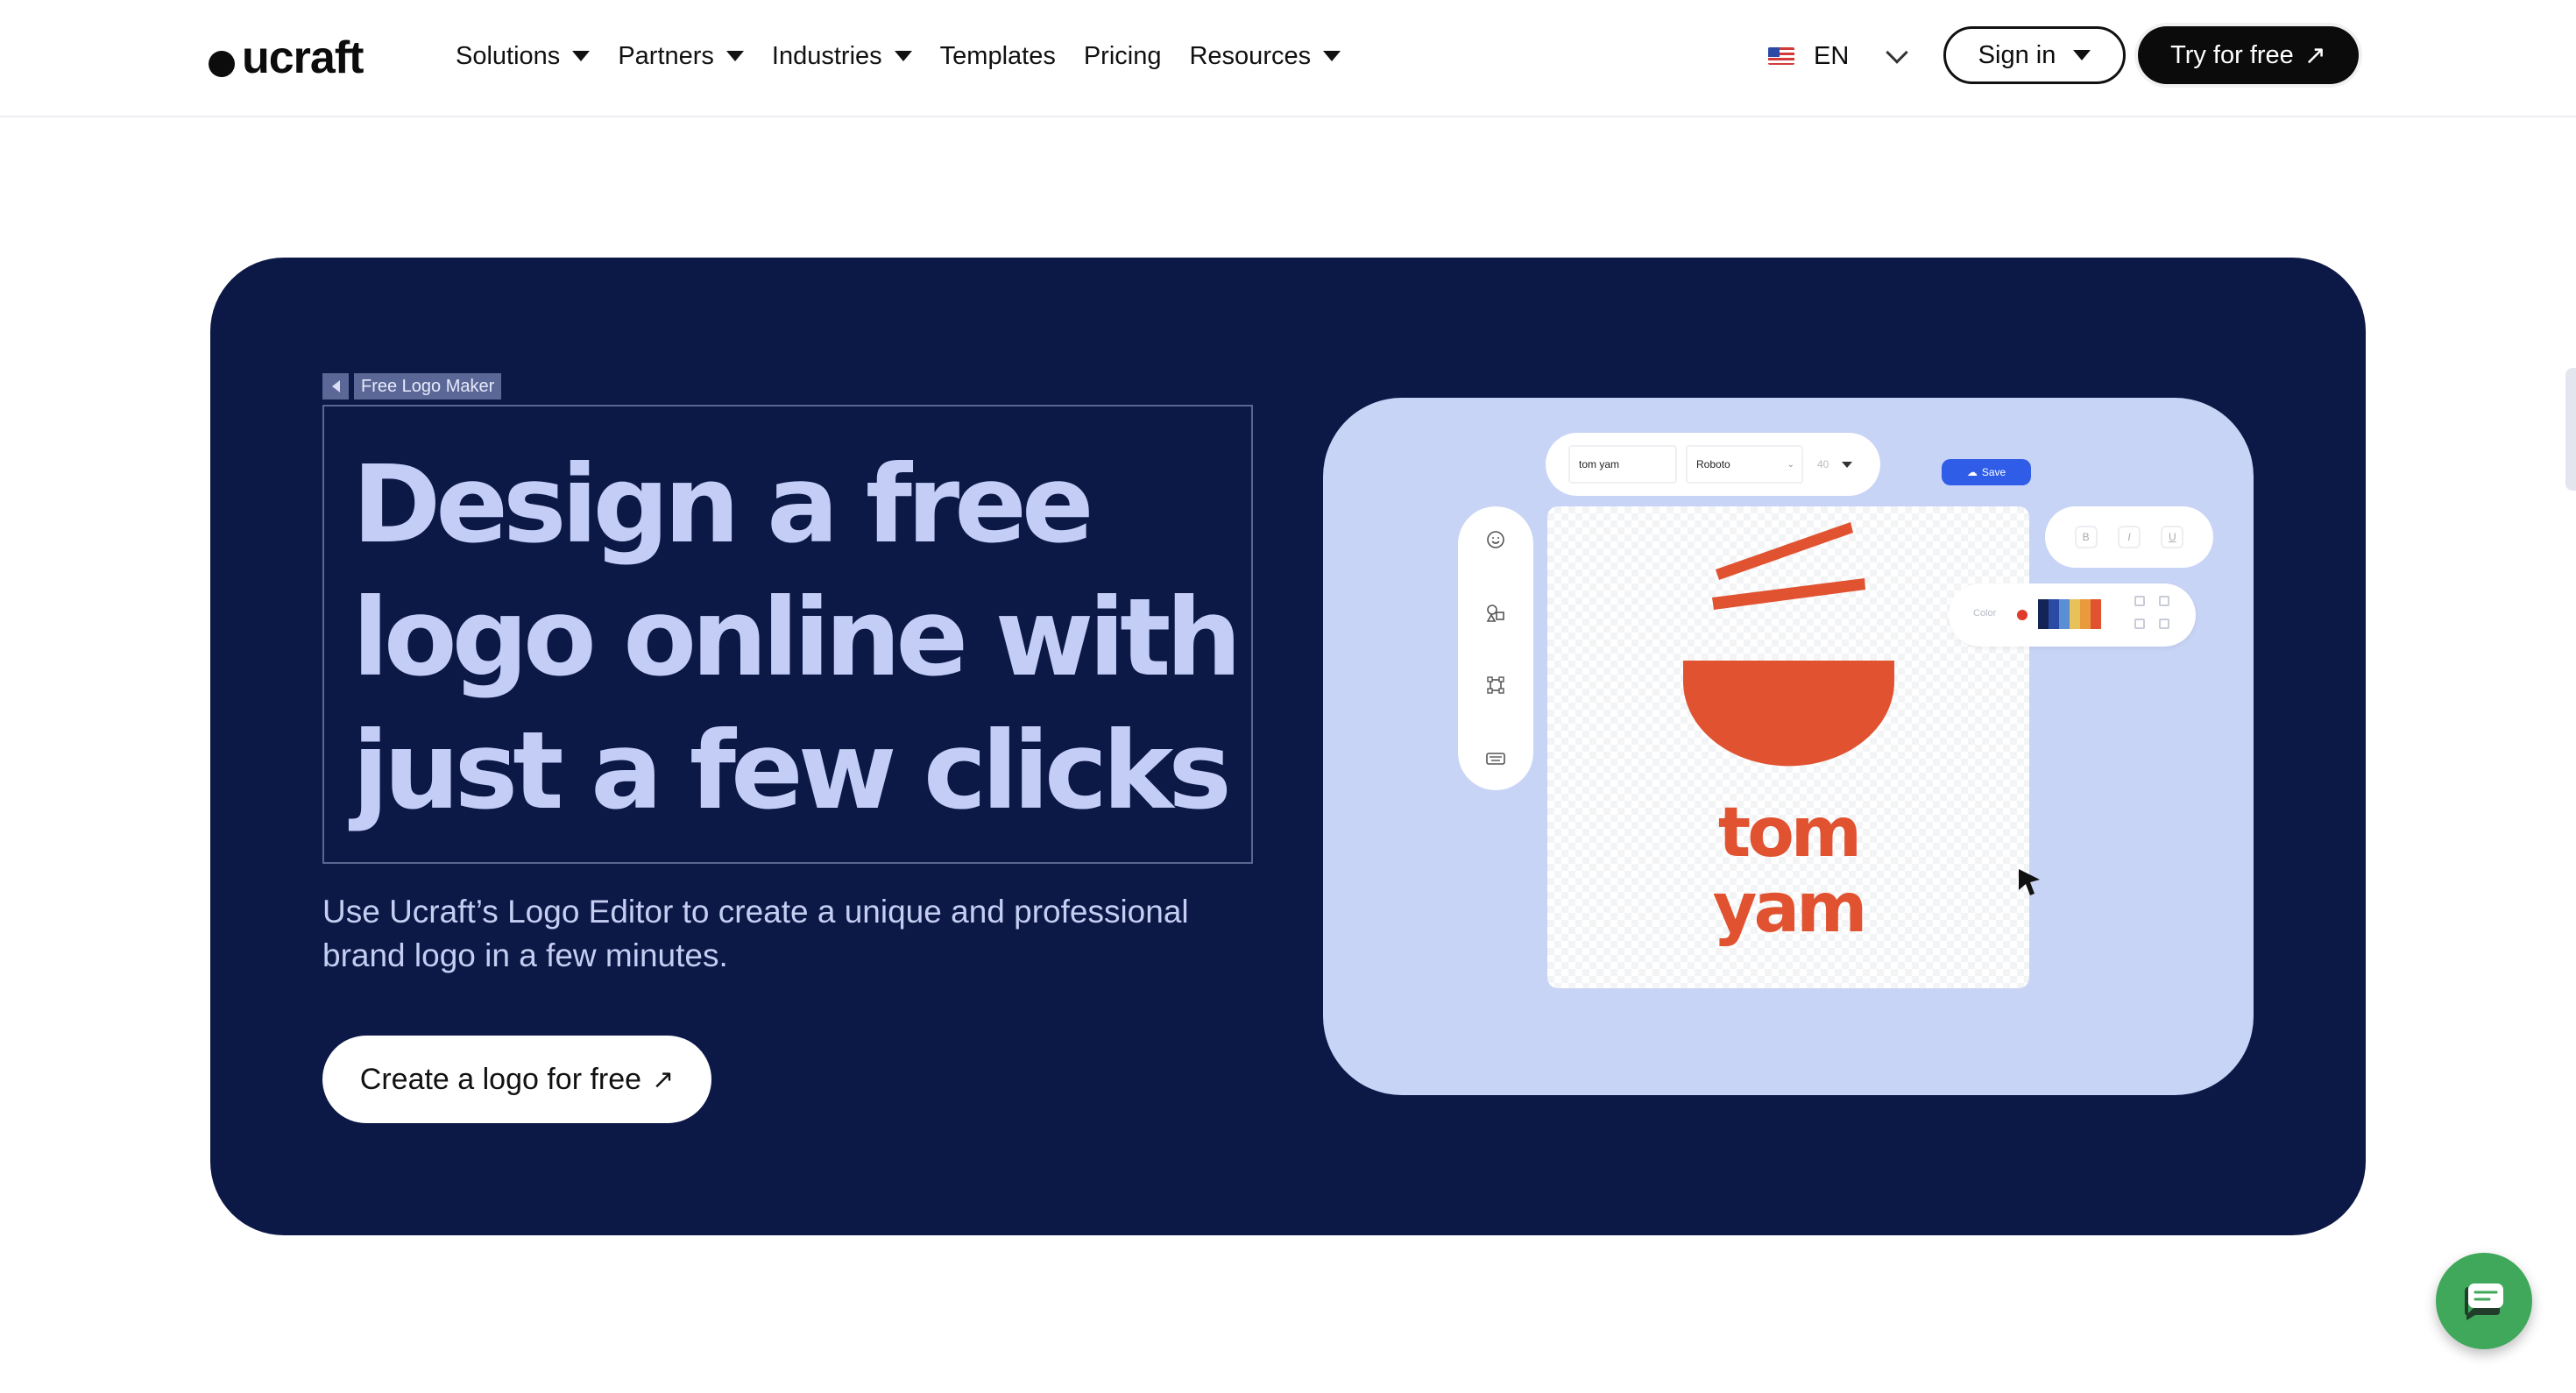 The width and height of the screenshot is (2576, 1393). I want to click on badge-label: Free Logo Maker, so click(428, 387).